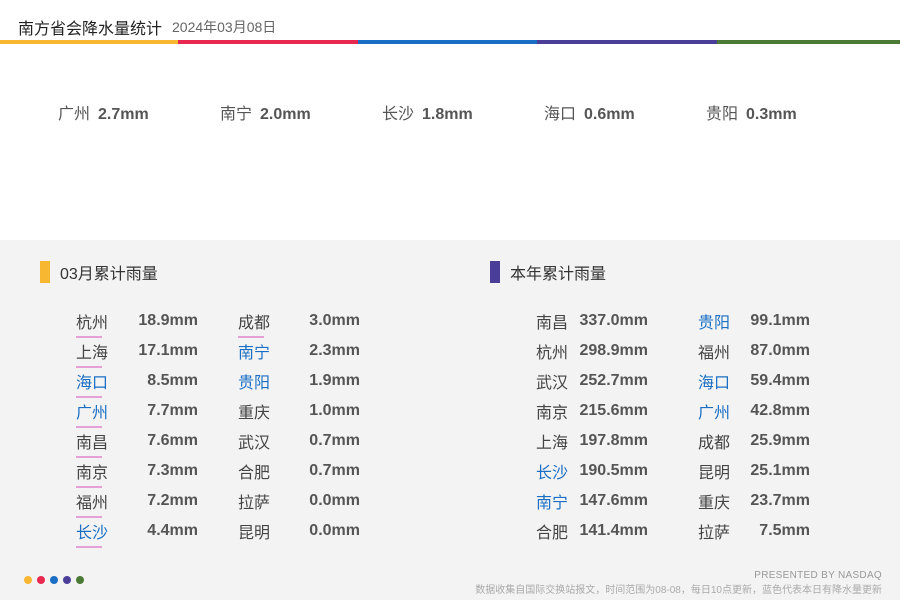 The image size is (900, 600). I want to click on today-city: 海口, so click(560, 114).